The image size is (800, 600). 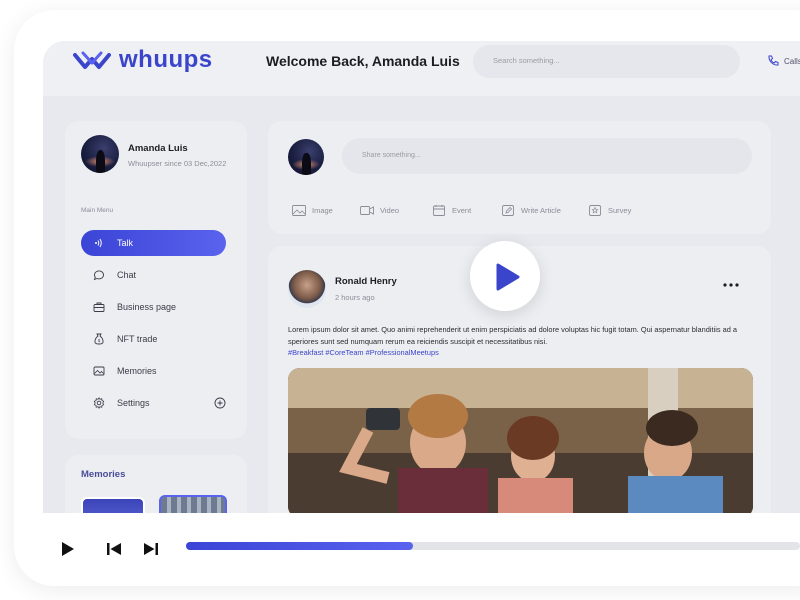 What do you see at coordinates (158, 148) in the screenshot?
I see `profile-name: Amanda Luis` at bounding box center [158, 148].